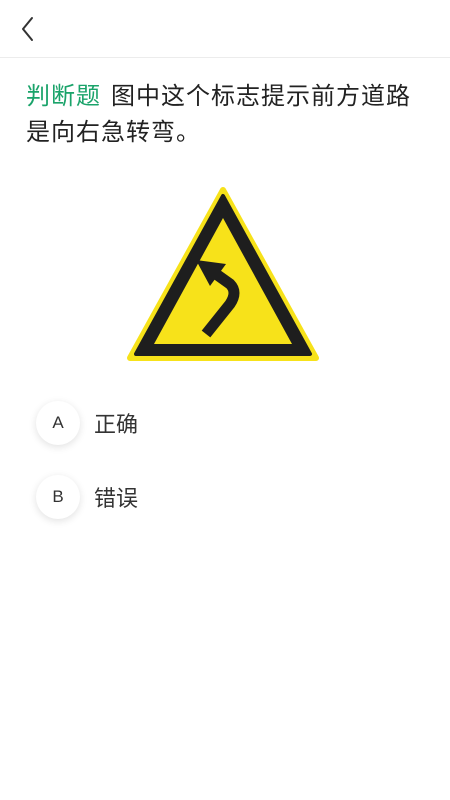  I want to click on option-b-label: 错误, so click(116, 499).